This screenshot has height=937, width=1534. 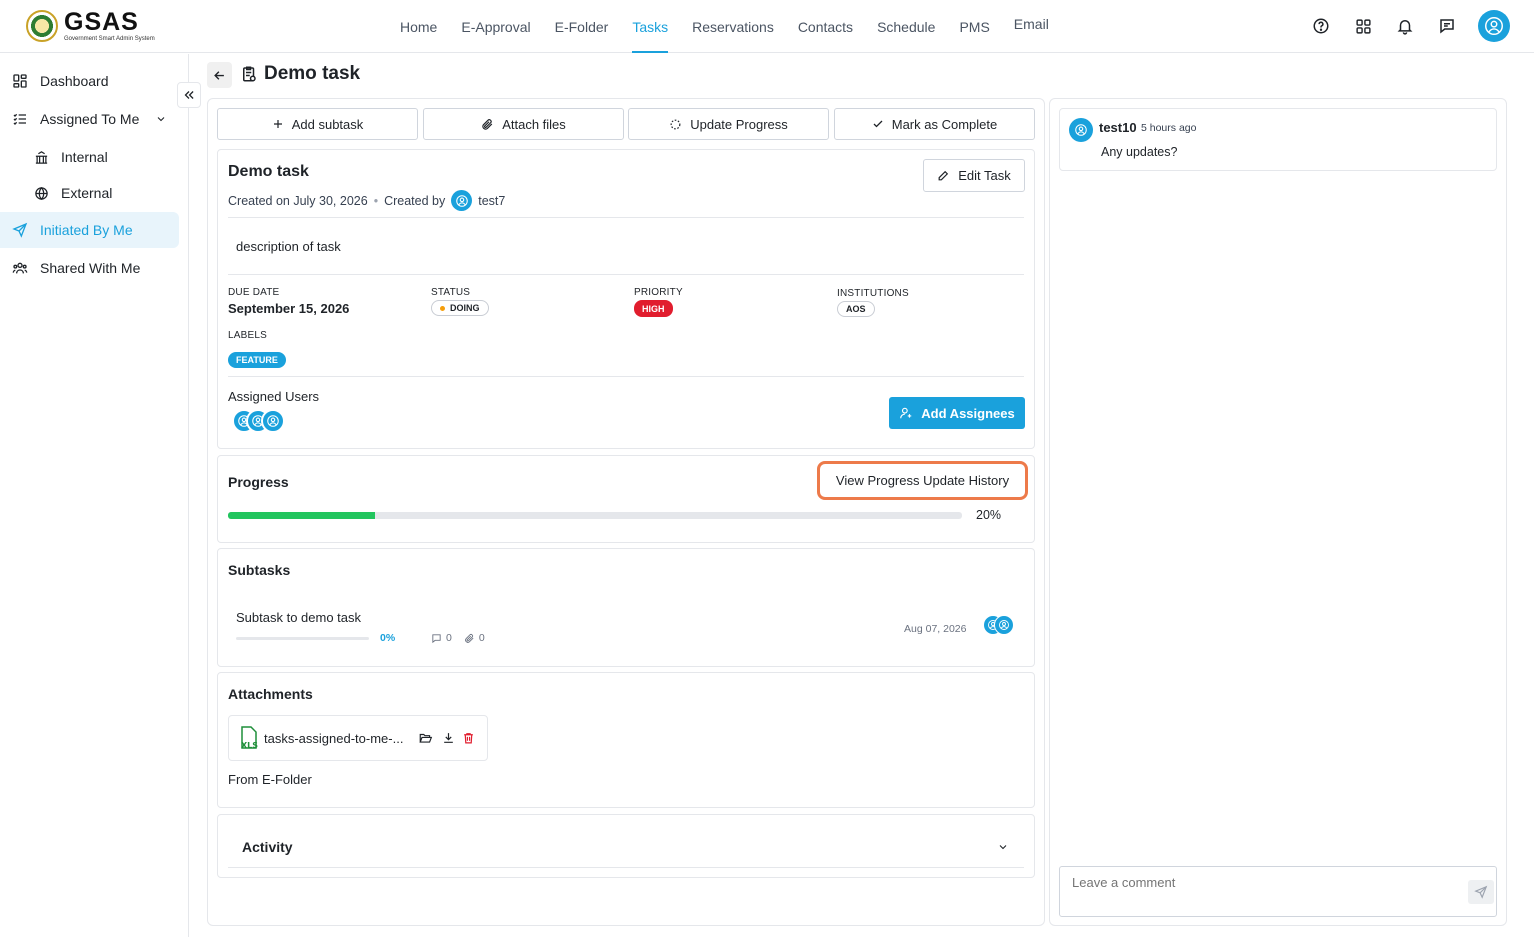 What do you see at coordinates (1321, 26) in the screenshot?
I see `help-icon` at bounding box center [1321, 26].